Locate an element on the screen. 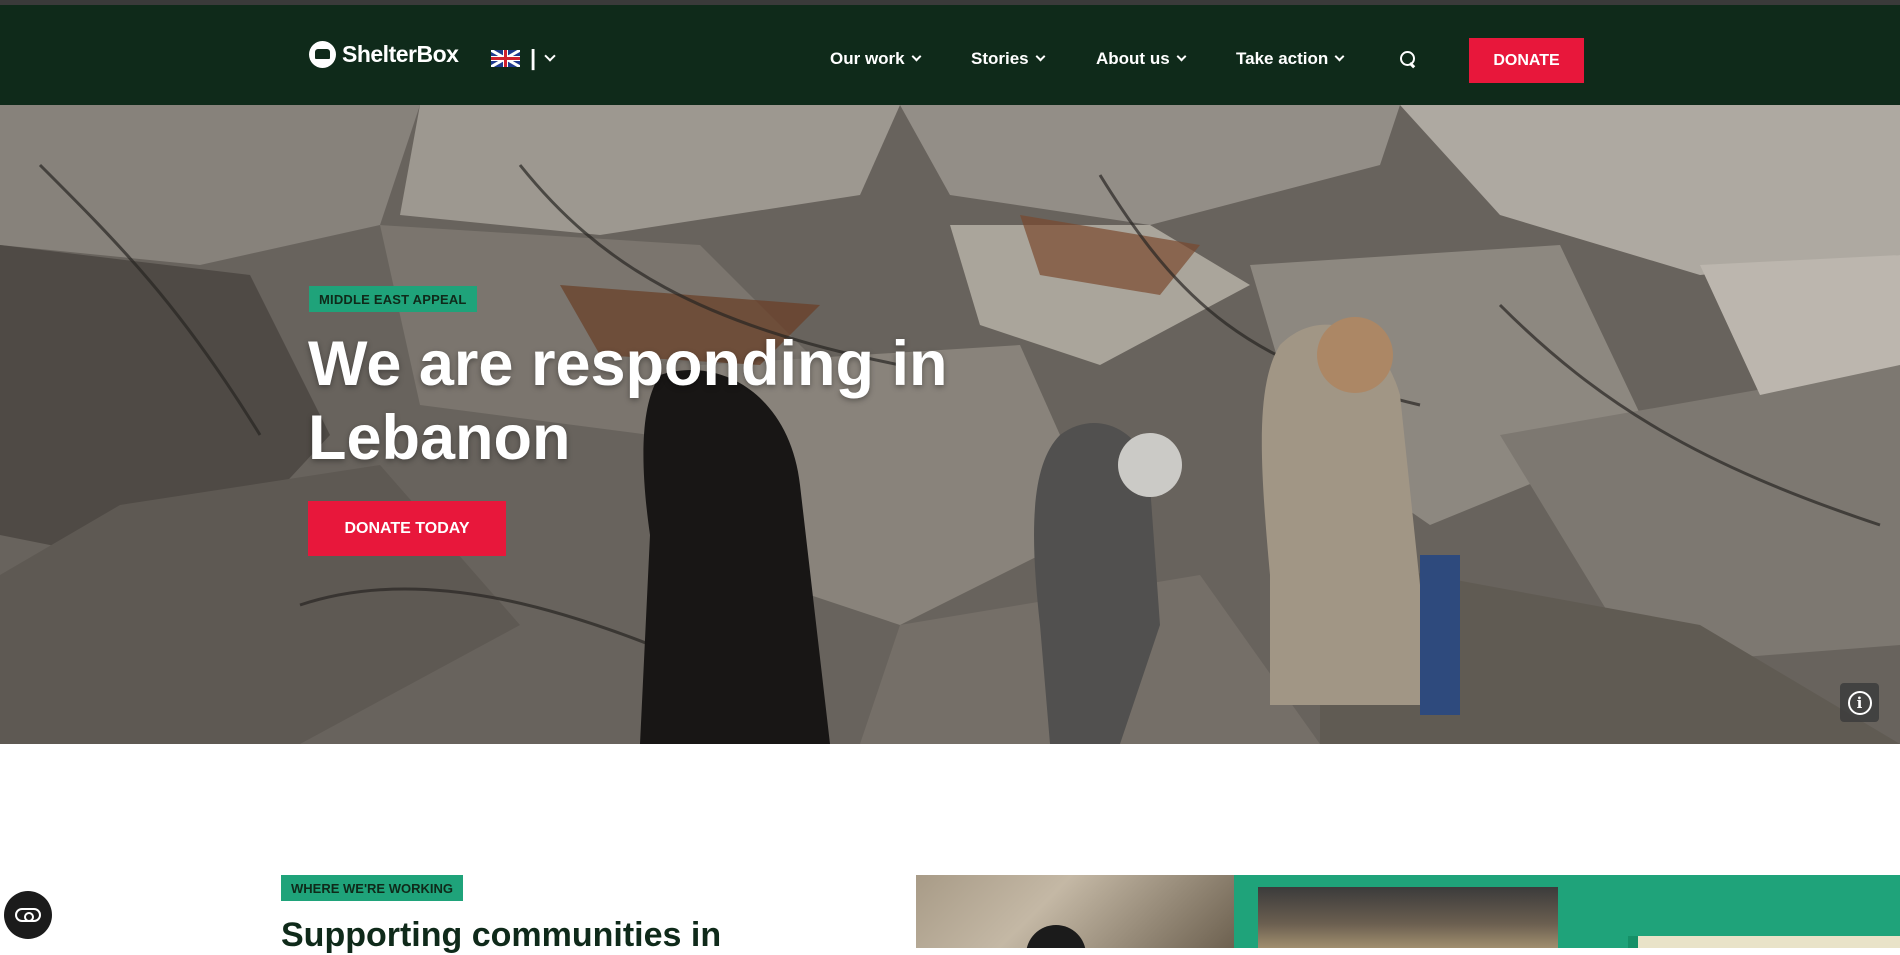 Image resolution: width=1900 pixels, height=955 pixels. section-heading: Supporting communities in is located at coordinates (501, 935).